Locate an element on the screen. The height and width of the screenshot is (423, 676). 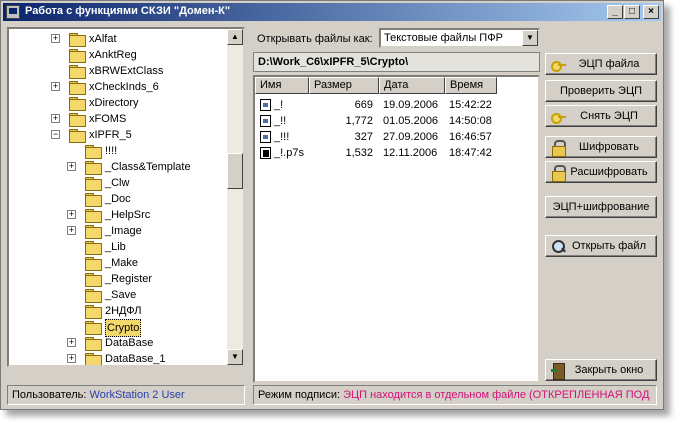
tree-item: + xCheckInds_6 is located at coordinates (119, 87).